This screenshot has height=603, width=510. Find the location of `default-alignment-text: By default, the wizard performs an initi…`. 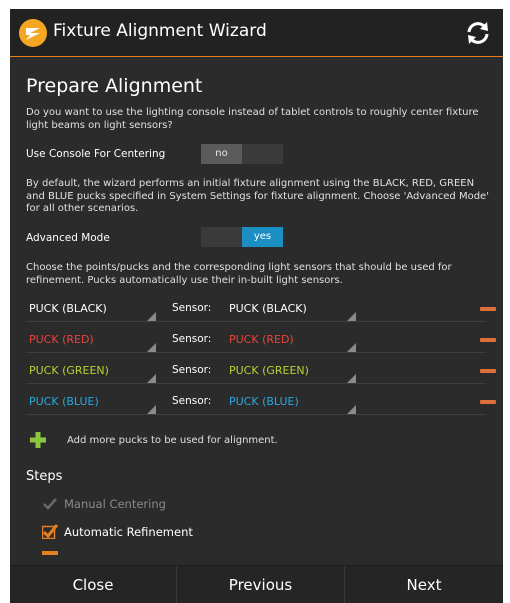

default-alignment-text: By default, the wizard performs an initi… is located at coordinates (257, 196).